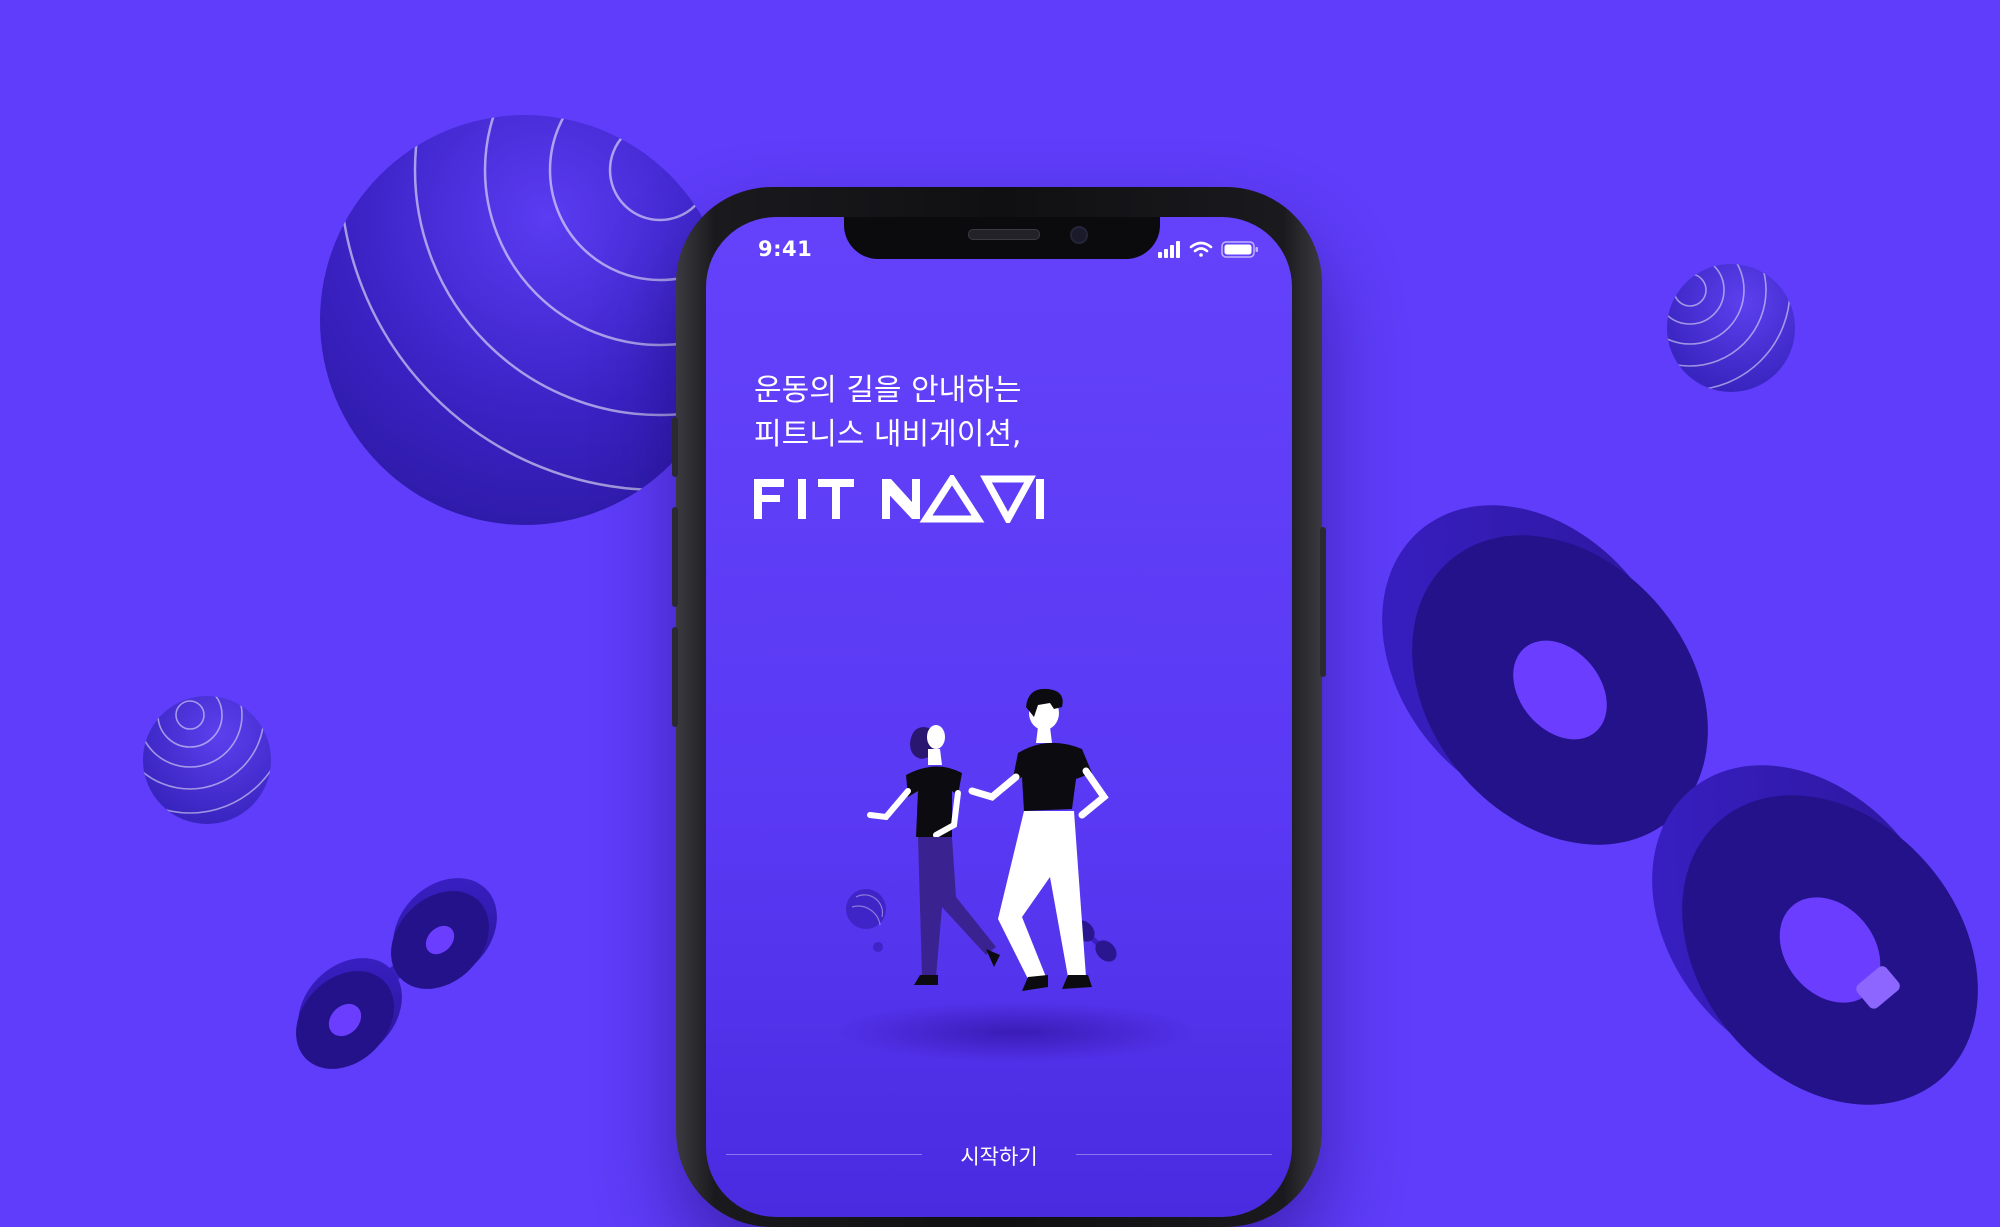  What do you see at coordinates (1016, 875) in the screenshot?
I see `runners-illustration` at bounding box center [1016, 875].